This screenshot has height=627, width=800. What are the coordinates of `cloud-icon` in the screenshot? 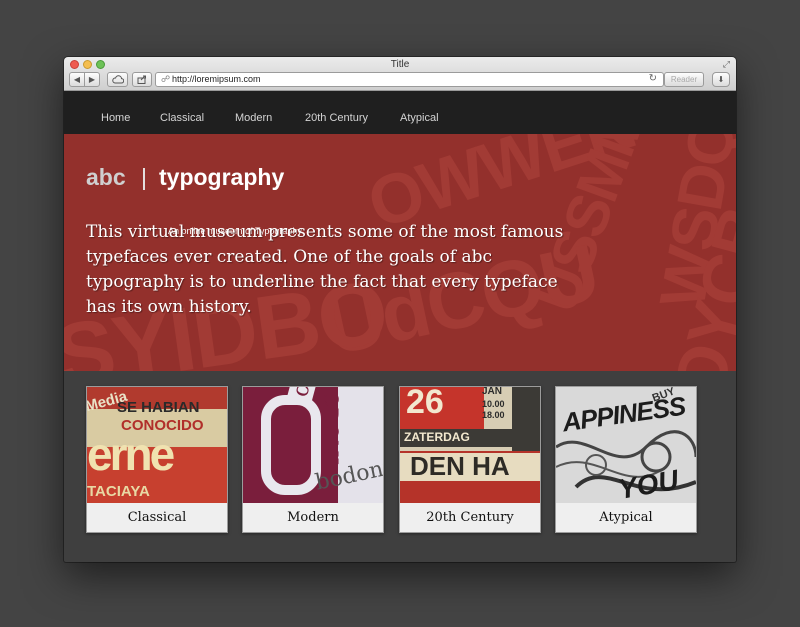 It's located at (117, 79).